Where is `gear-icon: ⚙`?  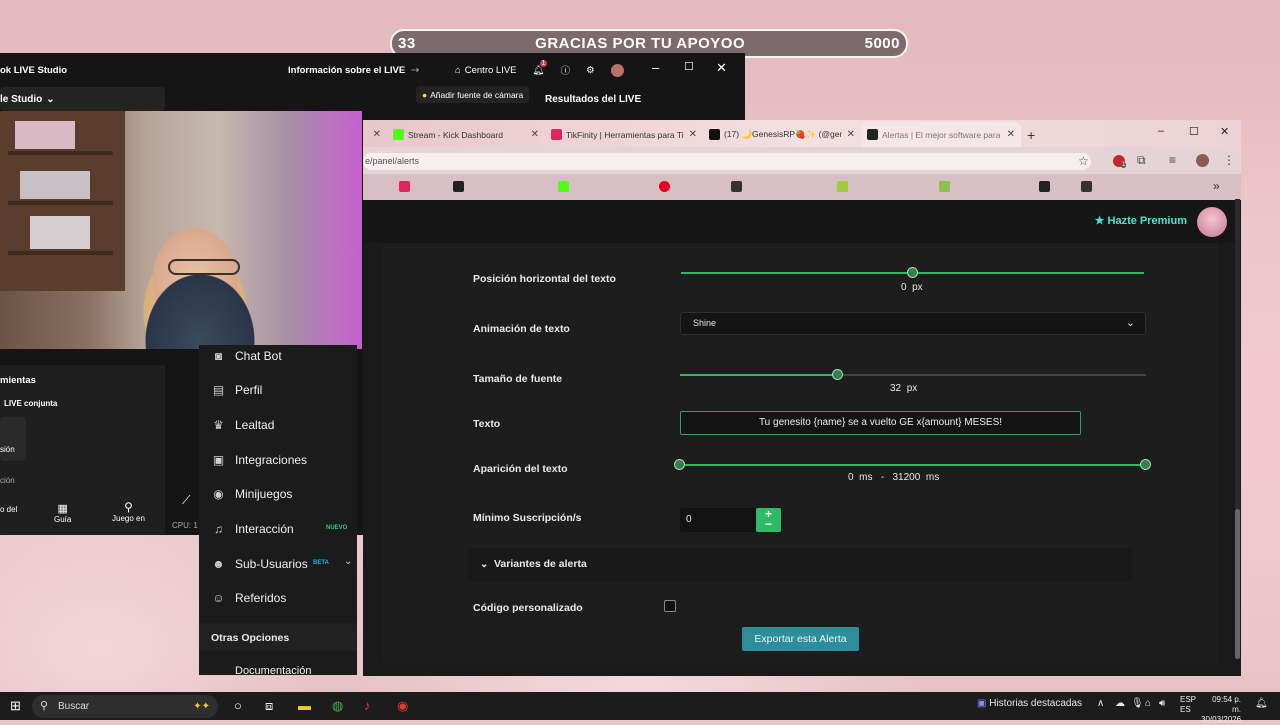
gear-icon: ⚙ is located at coordinates (590, 70).